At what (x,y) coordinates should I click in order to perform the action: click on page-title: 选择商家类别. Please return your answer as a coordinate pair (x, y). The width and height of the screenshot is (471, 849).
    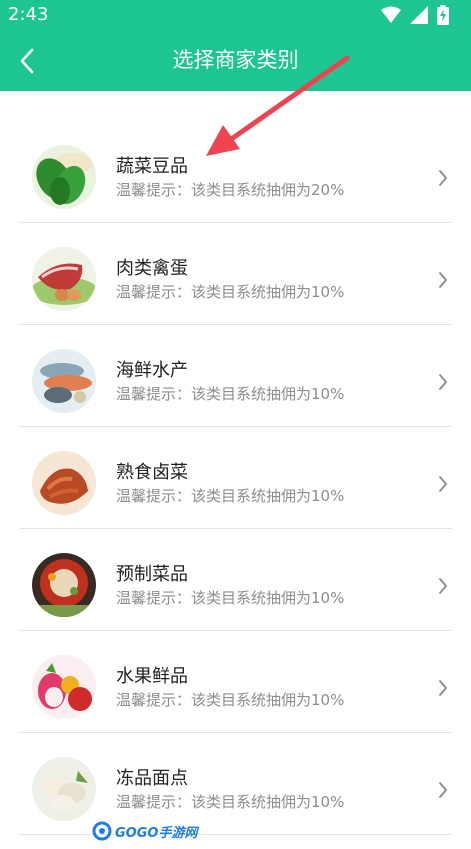
    Looking at the image, I should click on (235, 60).